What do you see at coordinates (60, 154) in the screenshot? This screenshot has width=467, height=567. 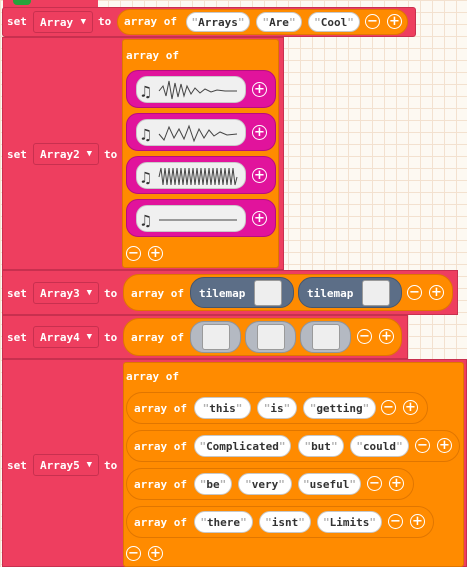 I see `variable-name: Array2` at bounding box center [60, 154].